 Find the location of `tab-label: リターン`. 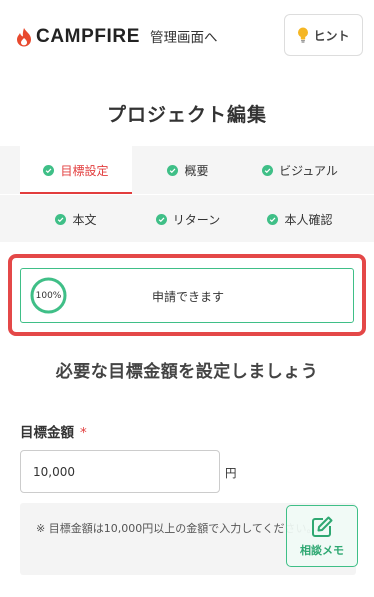

tab-label: リターン is located at coordinates (196, 219).